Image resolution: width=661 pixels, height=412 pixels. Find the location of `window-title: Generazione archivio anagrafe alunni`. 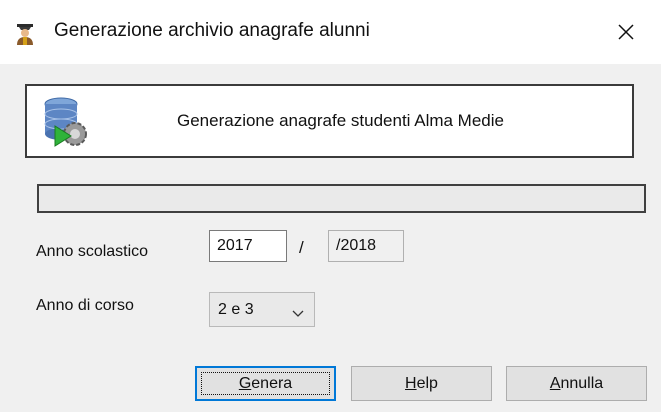

window-title: Generazione archivio anagrafe alunni is located at coordinates (212, 30).